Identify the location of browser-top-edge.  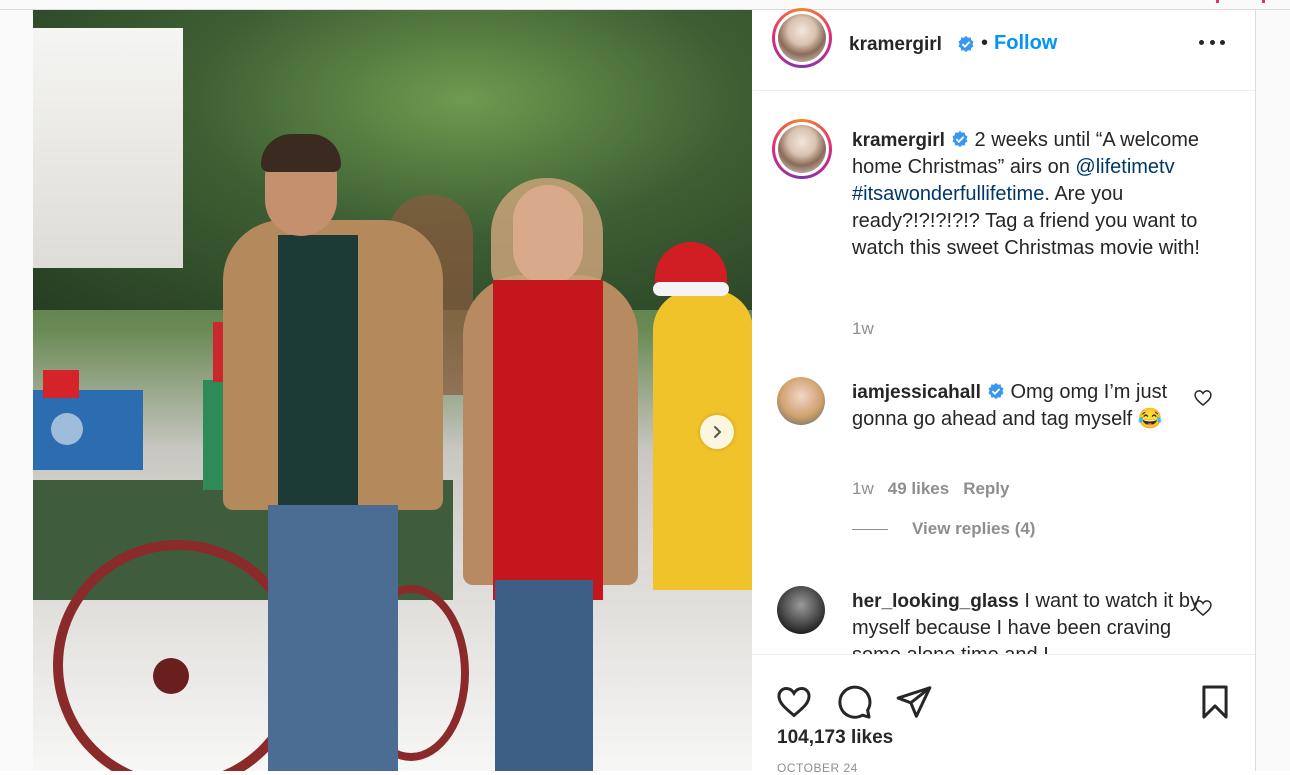
(645, 5).